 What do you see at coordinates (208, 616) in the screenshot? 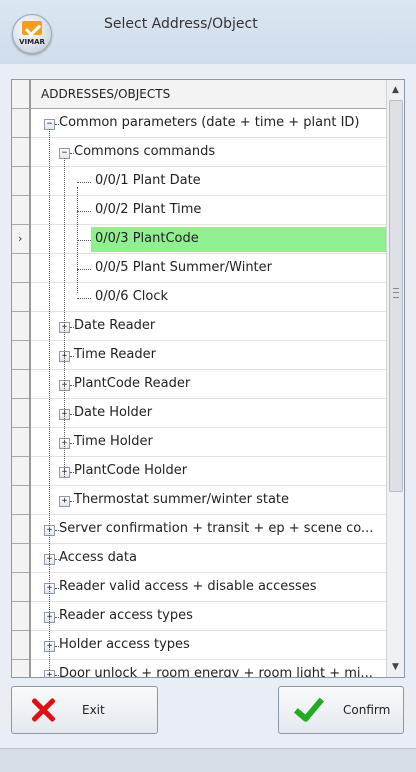
I see `tree-cell: + Reader access types` at bounding box center [208, 616].